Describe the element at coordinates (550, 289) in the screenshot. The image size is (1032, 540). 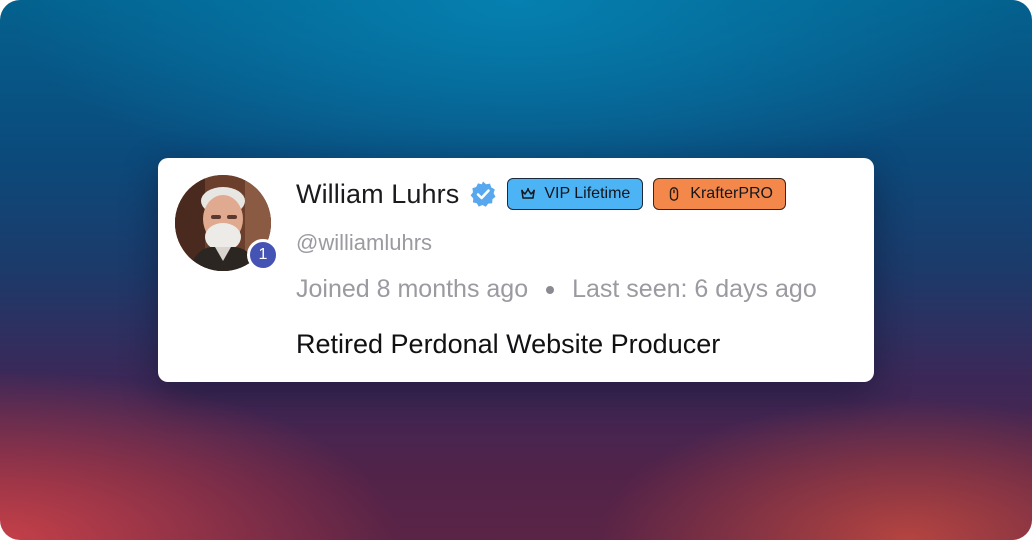
I see `separator-dot` at that location.